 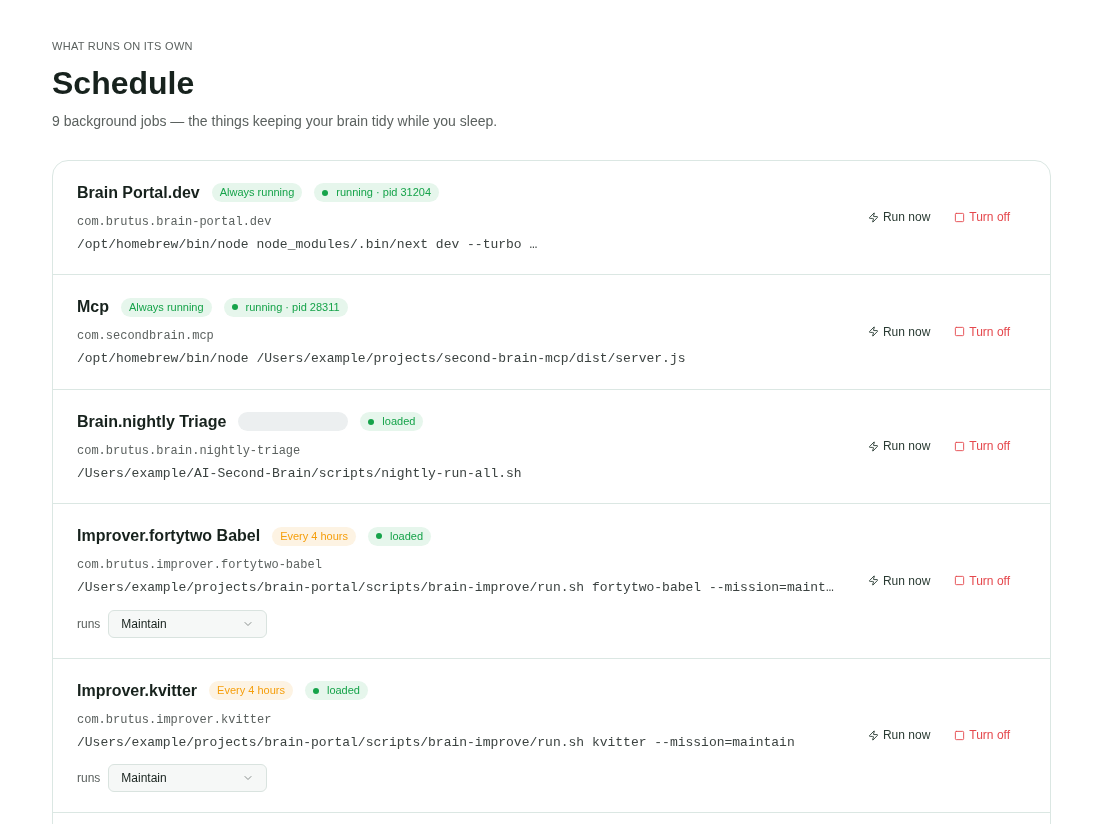 What do you see at coordinates (93, 307) in the screenshot?
I see `job-title: Mcp` at bounding box center [93, 307].